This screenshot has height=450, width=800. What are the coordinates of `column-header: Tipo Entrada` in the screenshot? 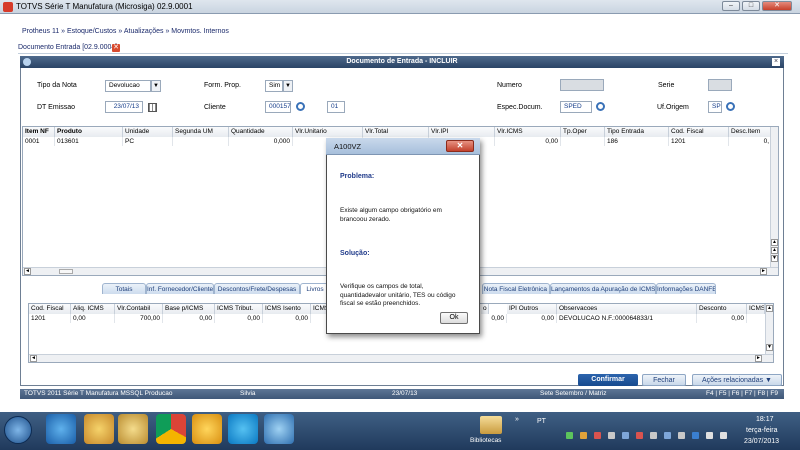 It's located at (637, 132).